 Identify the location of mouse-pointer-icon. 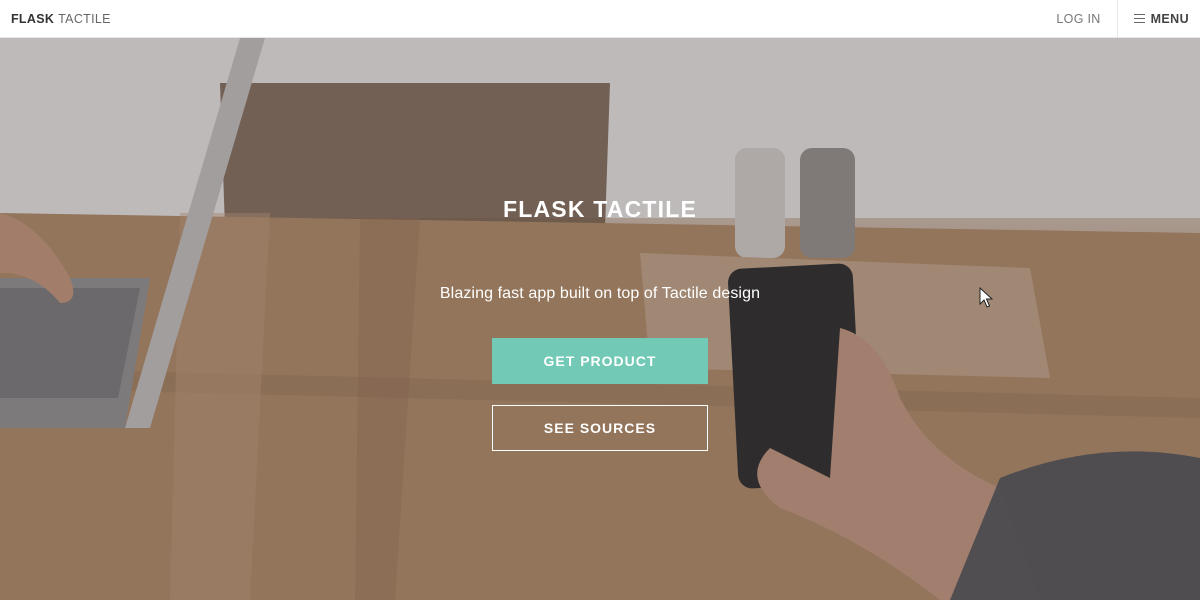
(986, 297).